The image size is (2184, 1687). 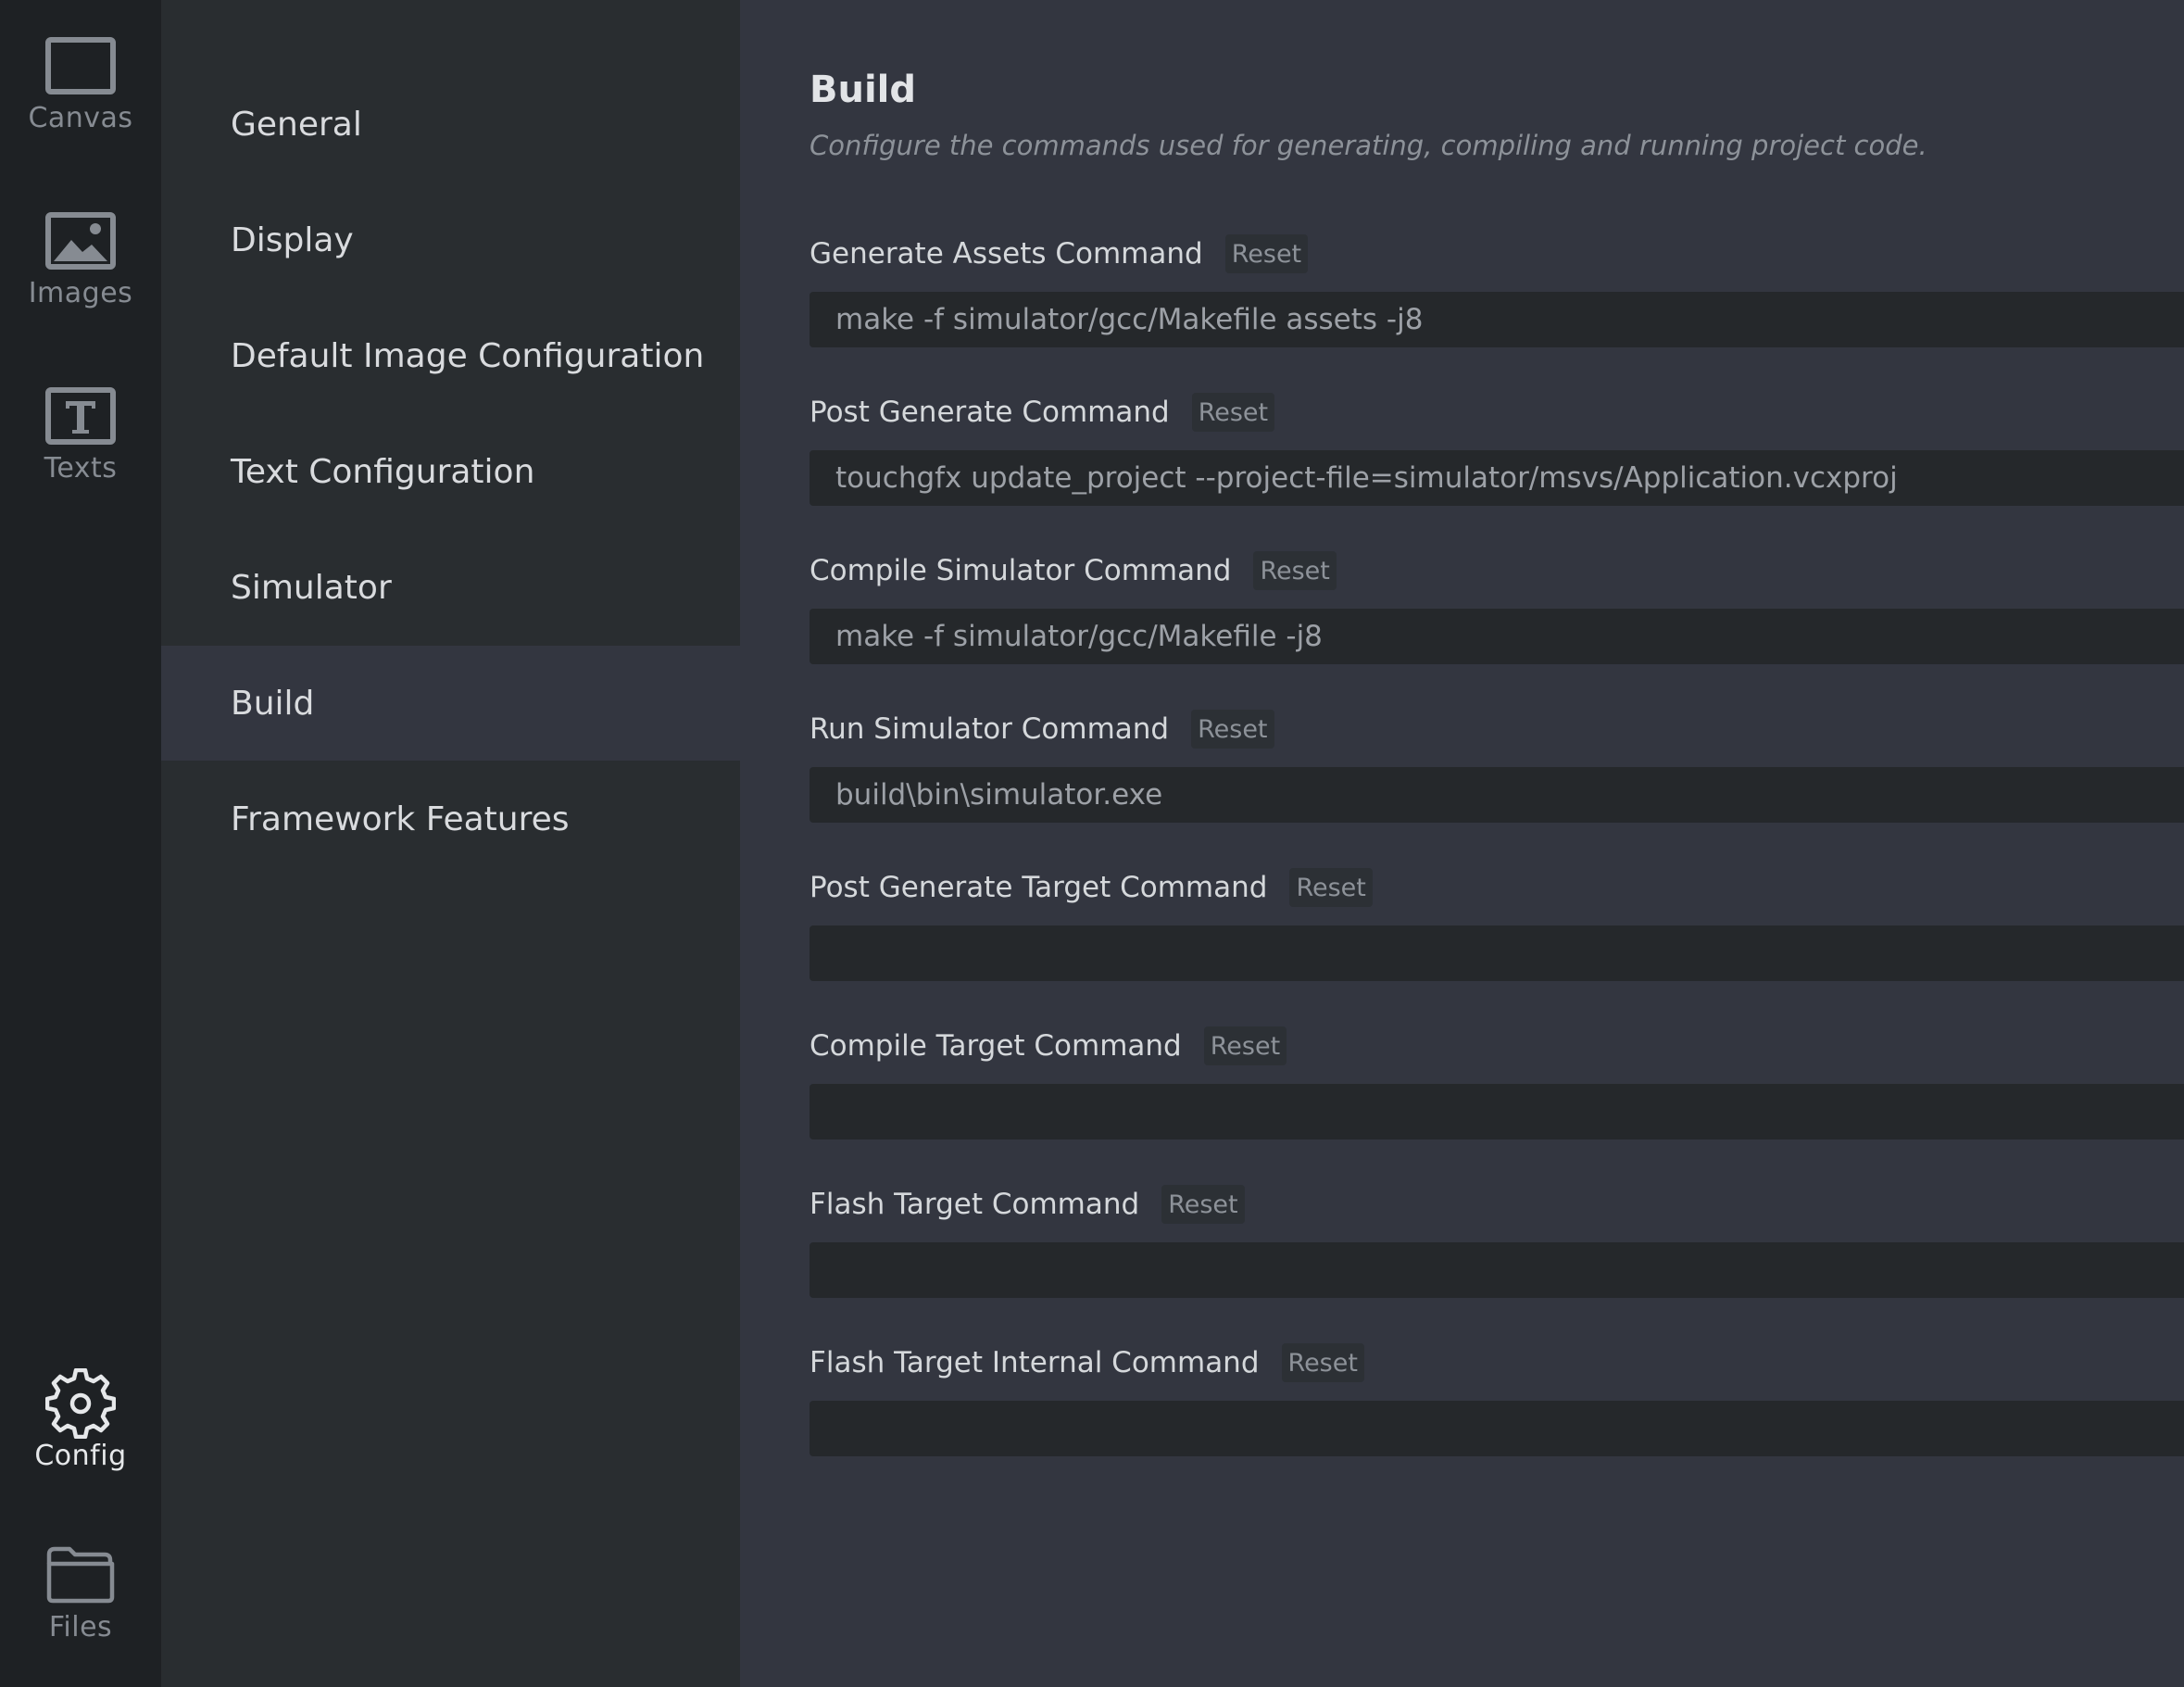 What do you see at coordinates (1497, 319) in the screenshot?
I see `generate-assets-command-input` at bounding box center [1497, 319].